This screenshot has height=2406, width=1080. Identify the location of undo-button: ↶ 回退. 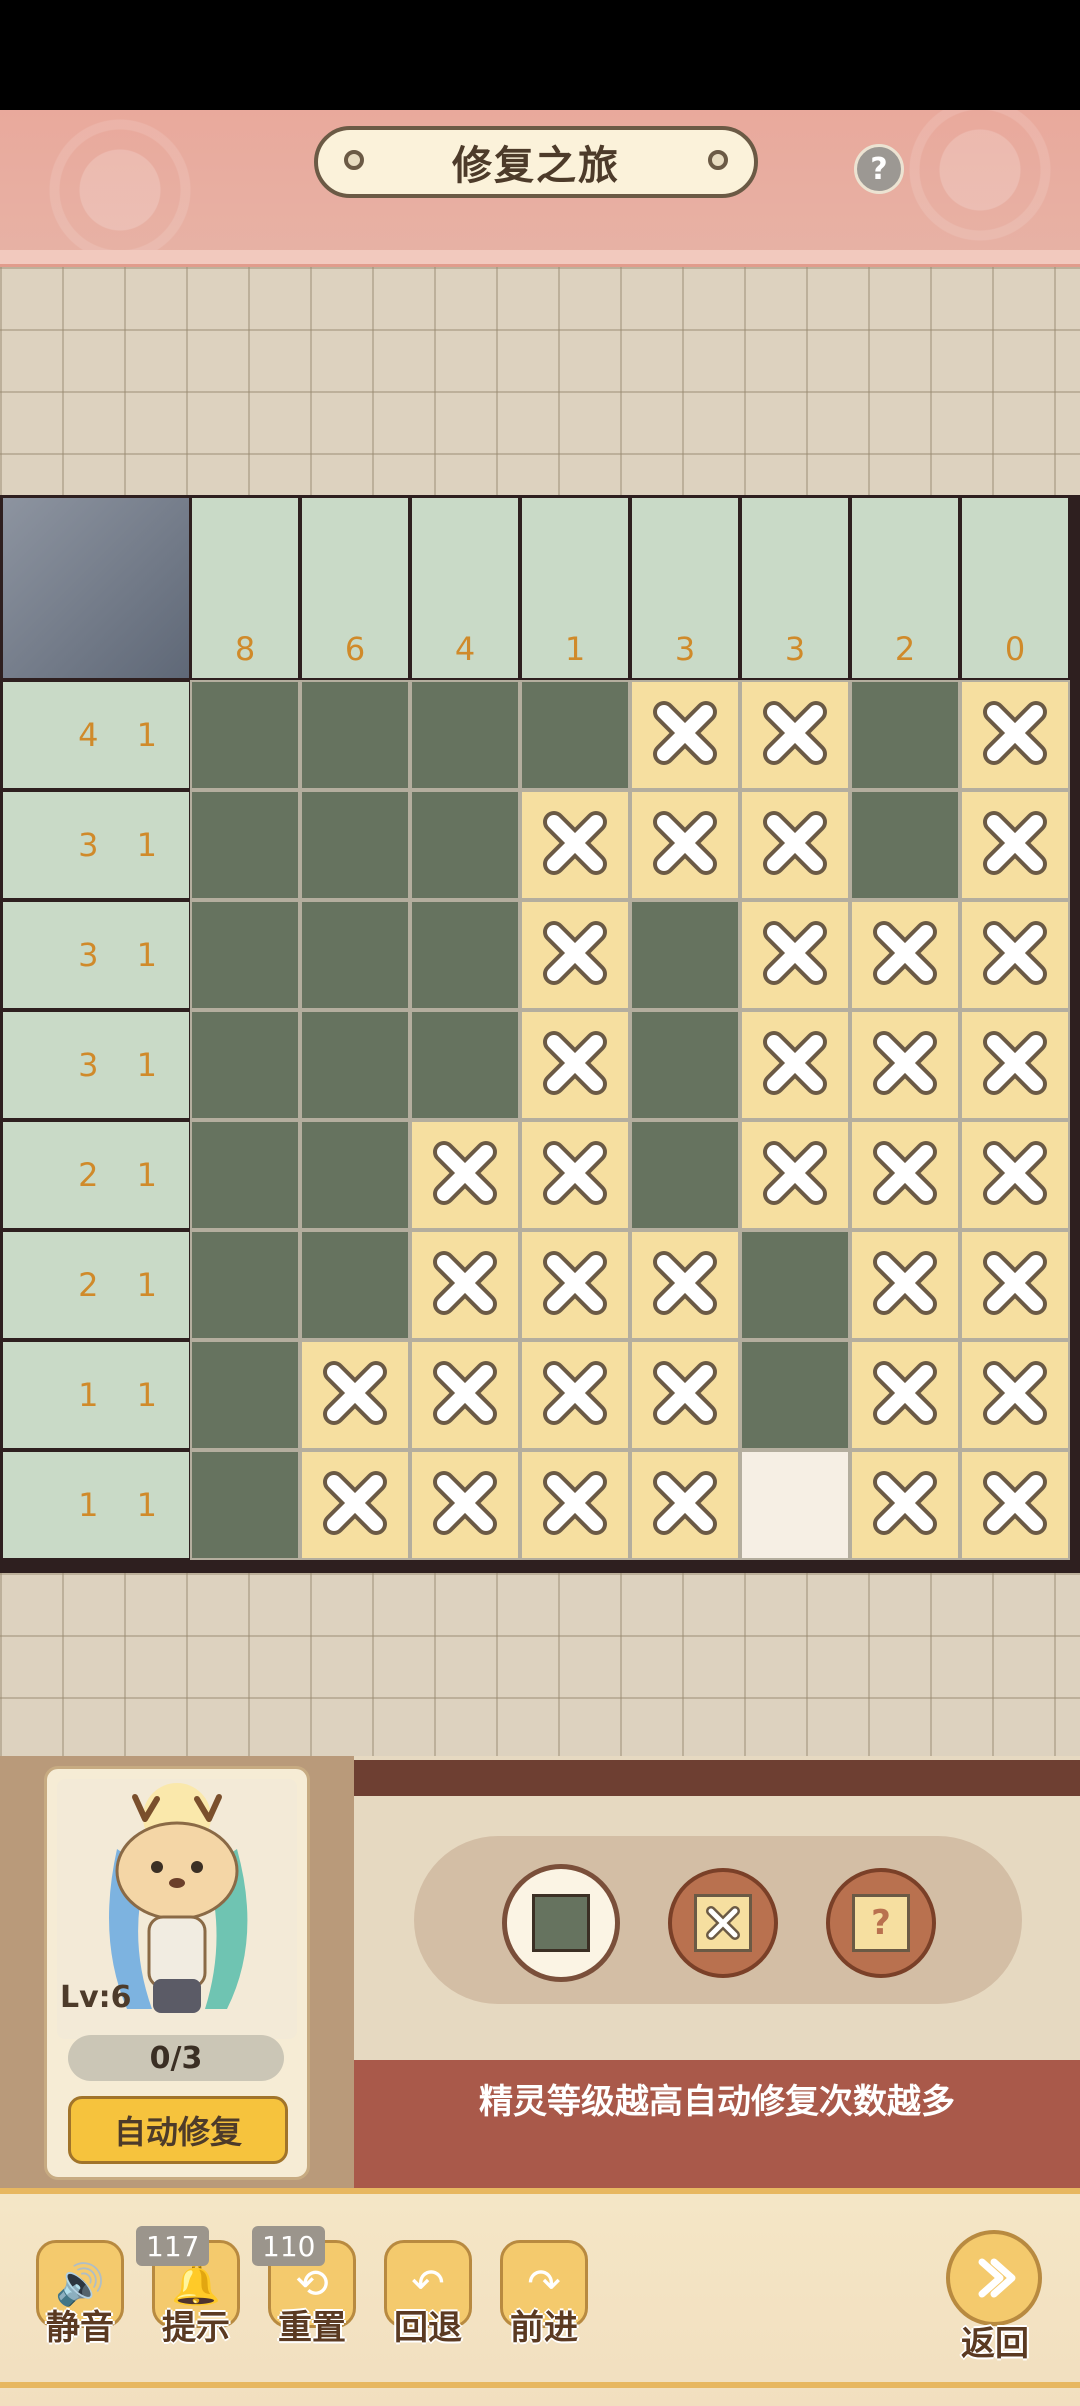
(428, 2296).